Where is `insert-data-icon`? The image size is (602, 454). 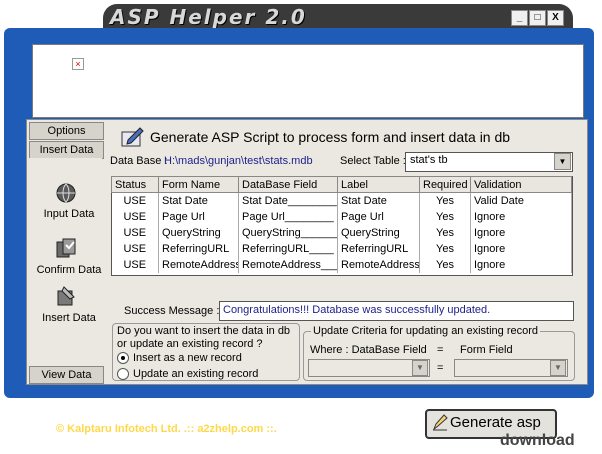
insert-data-icon is located at coordinates (66, 297).